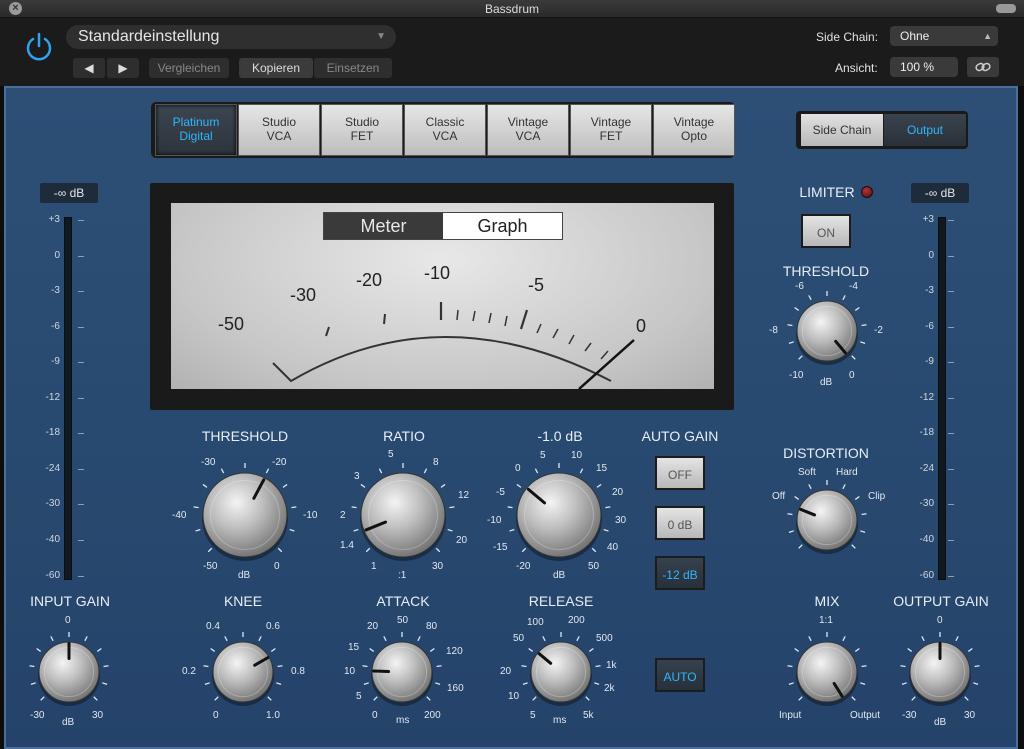 The image size is (1024, 749). I want to click on output-button: Output, so click(925, 130).